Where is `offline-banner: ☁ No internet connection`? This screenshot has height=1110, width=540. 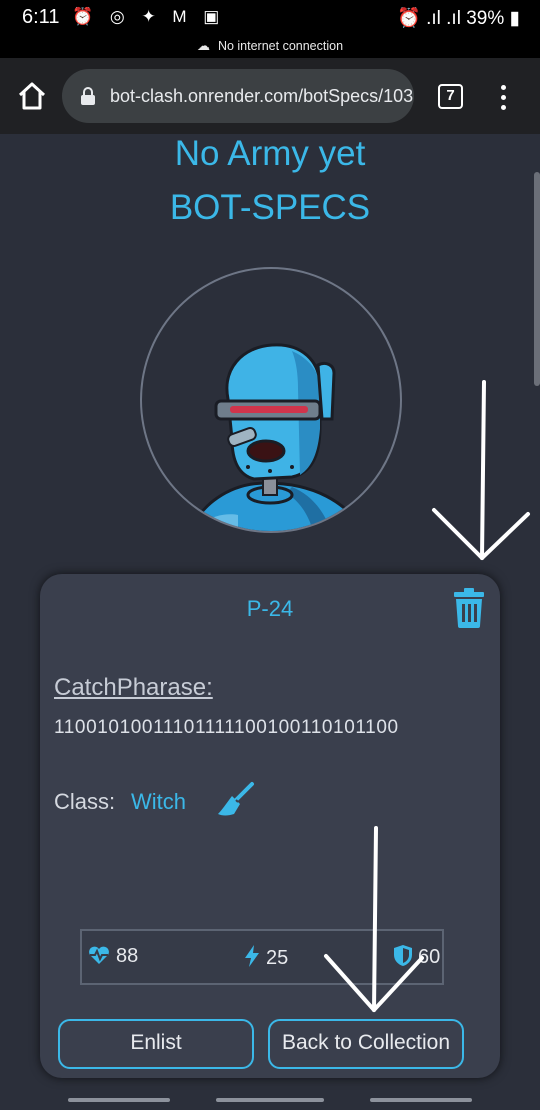 offline-banner: ☁ No internet connection is located at coordinates (270, 46).